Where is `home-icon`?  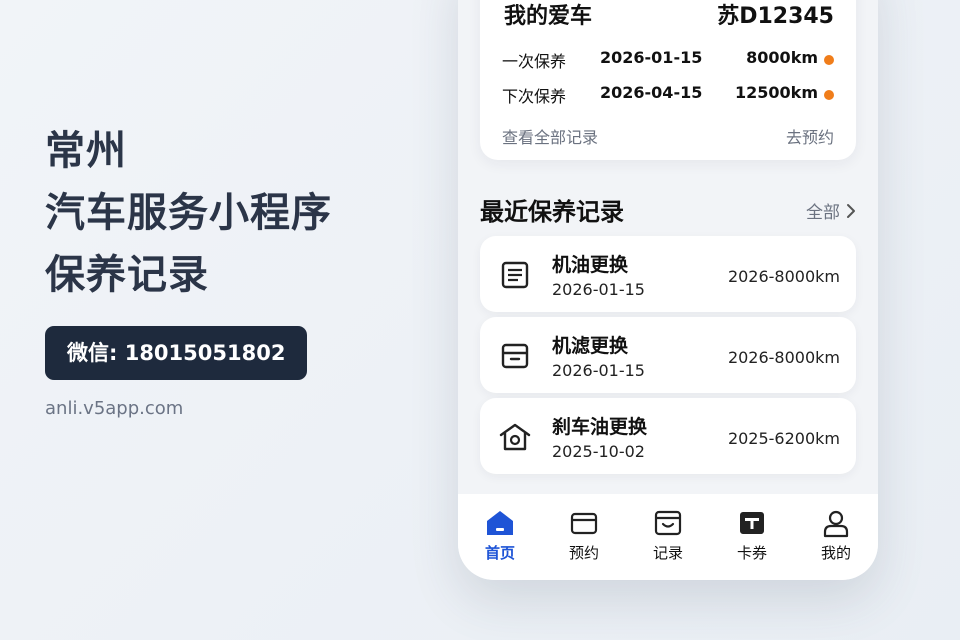
home-icon is located at coordinates (500, 523).